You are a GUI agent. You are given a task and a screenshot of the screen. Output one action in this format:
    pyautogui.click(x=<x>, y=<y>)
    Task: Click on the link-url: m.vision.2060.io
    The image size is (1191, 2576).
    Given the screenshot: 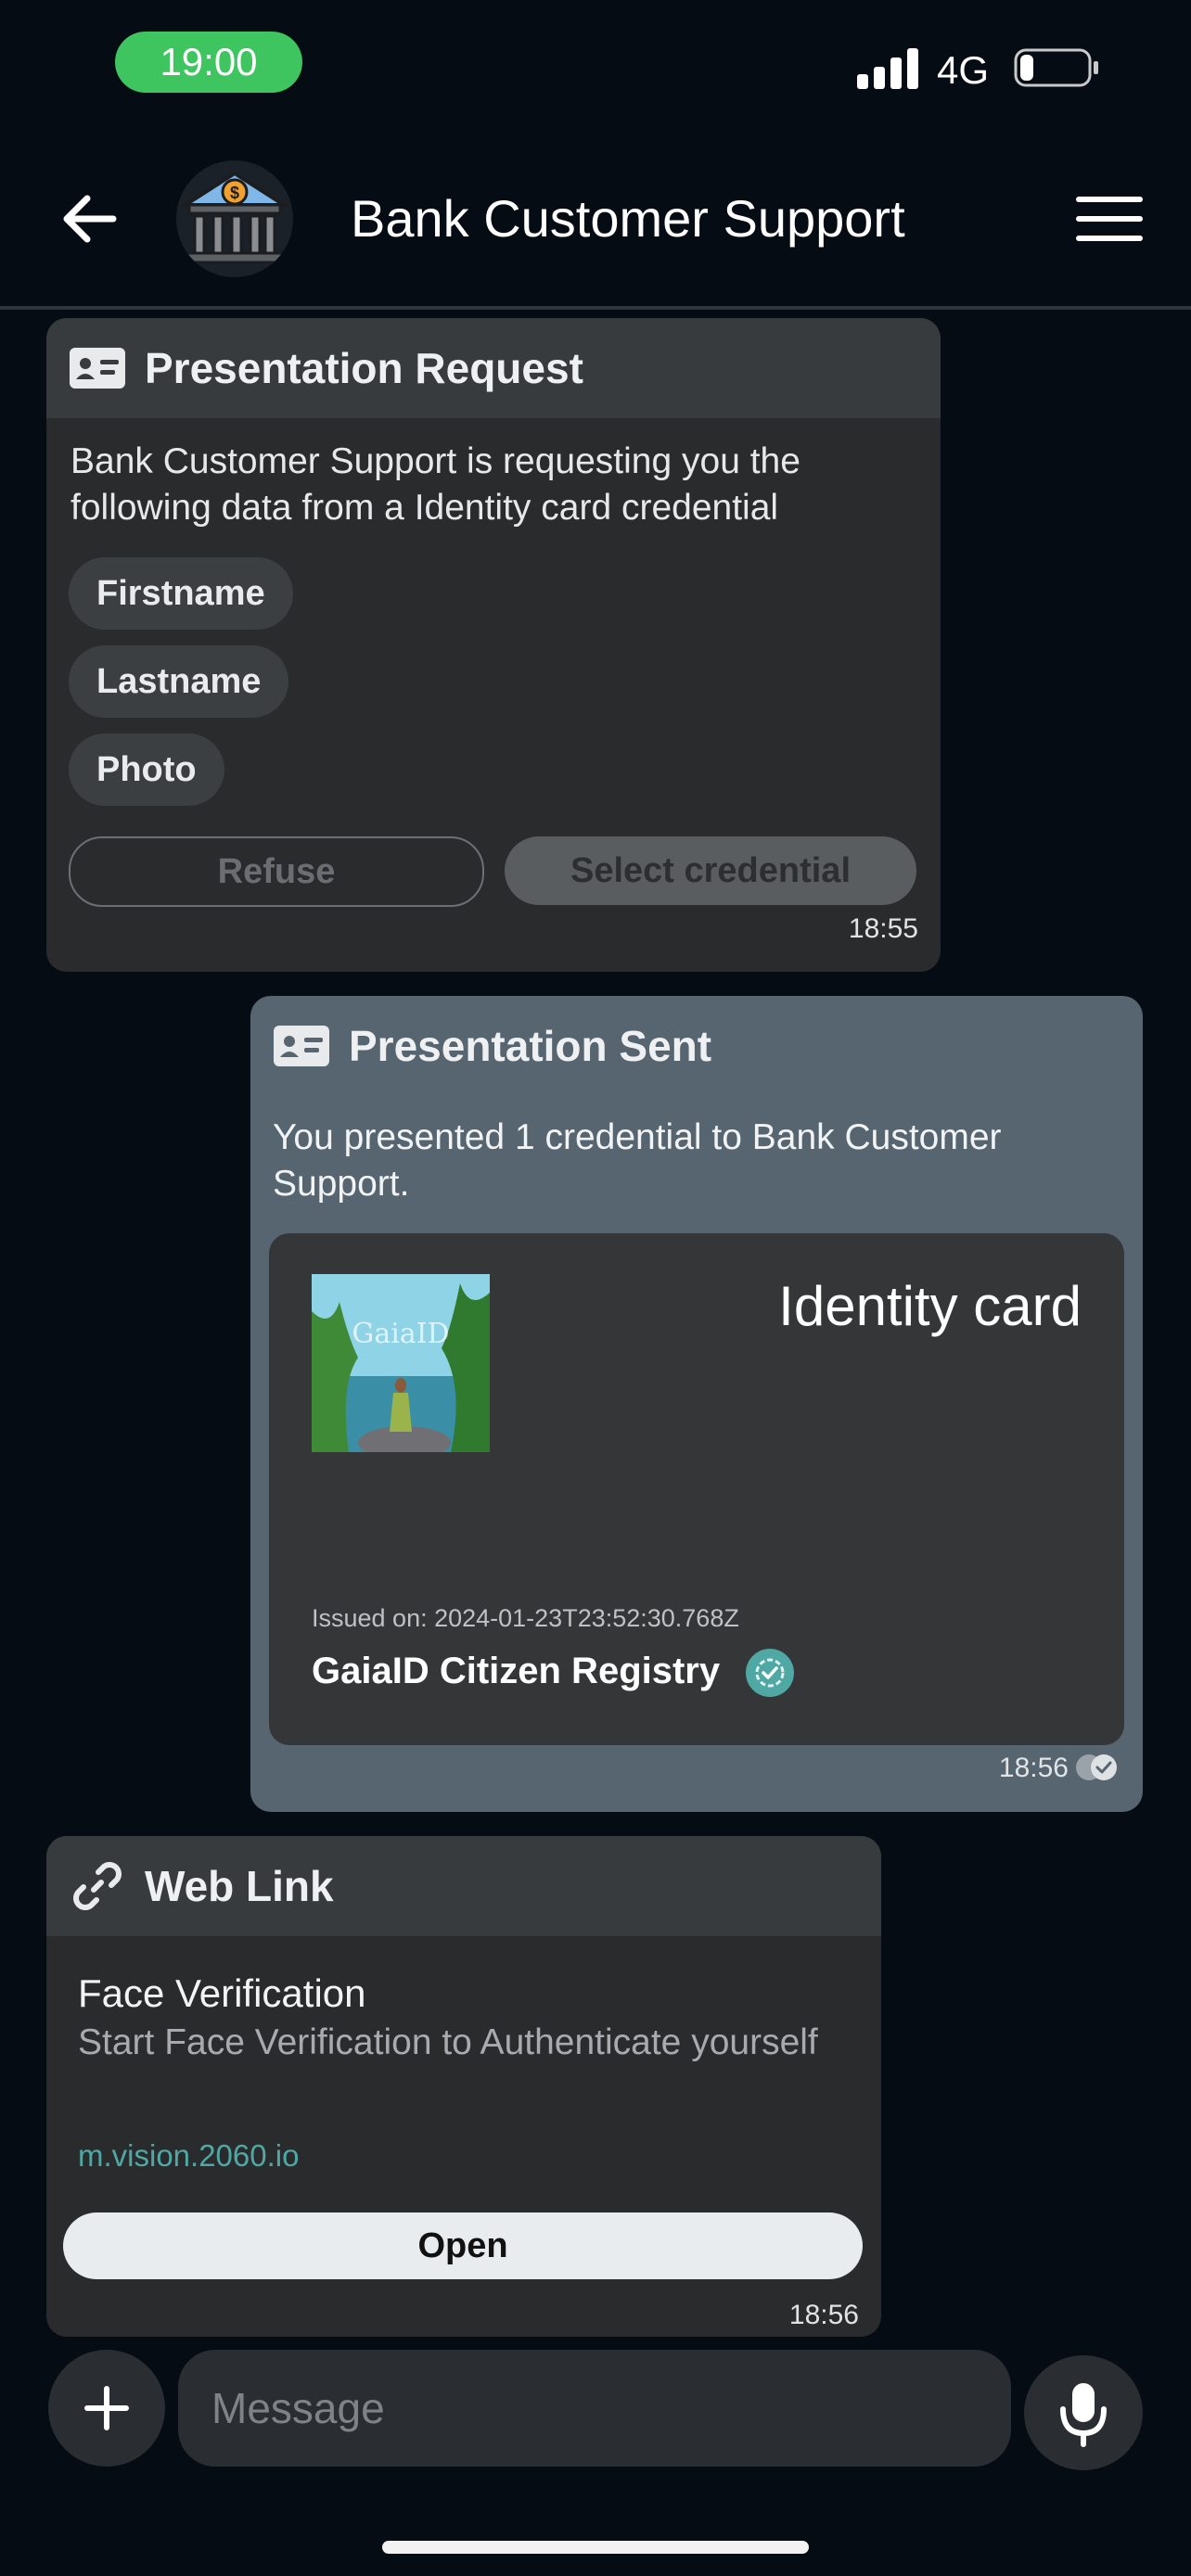 What is the action you would take?
    pyautogui.click(x=188, y=2156)
    